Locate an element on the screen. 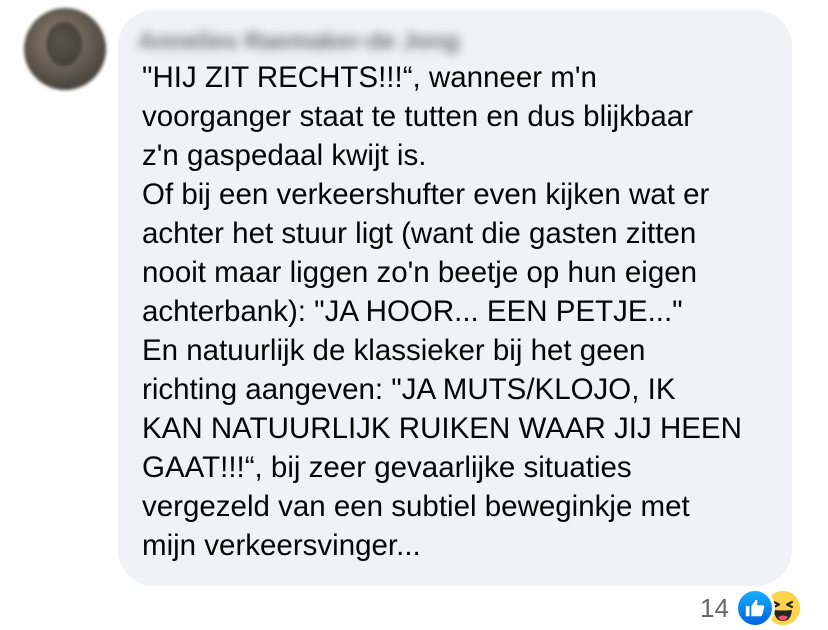 The width and height of the screenshot is (828, 630). comment-line: GAAT!!!“, bij zeer gevaarlijke situaties is located at coordinates (387, 467).